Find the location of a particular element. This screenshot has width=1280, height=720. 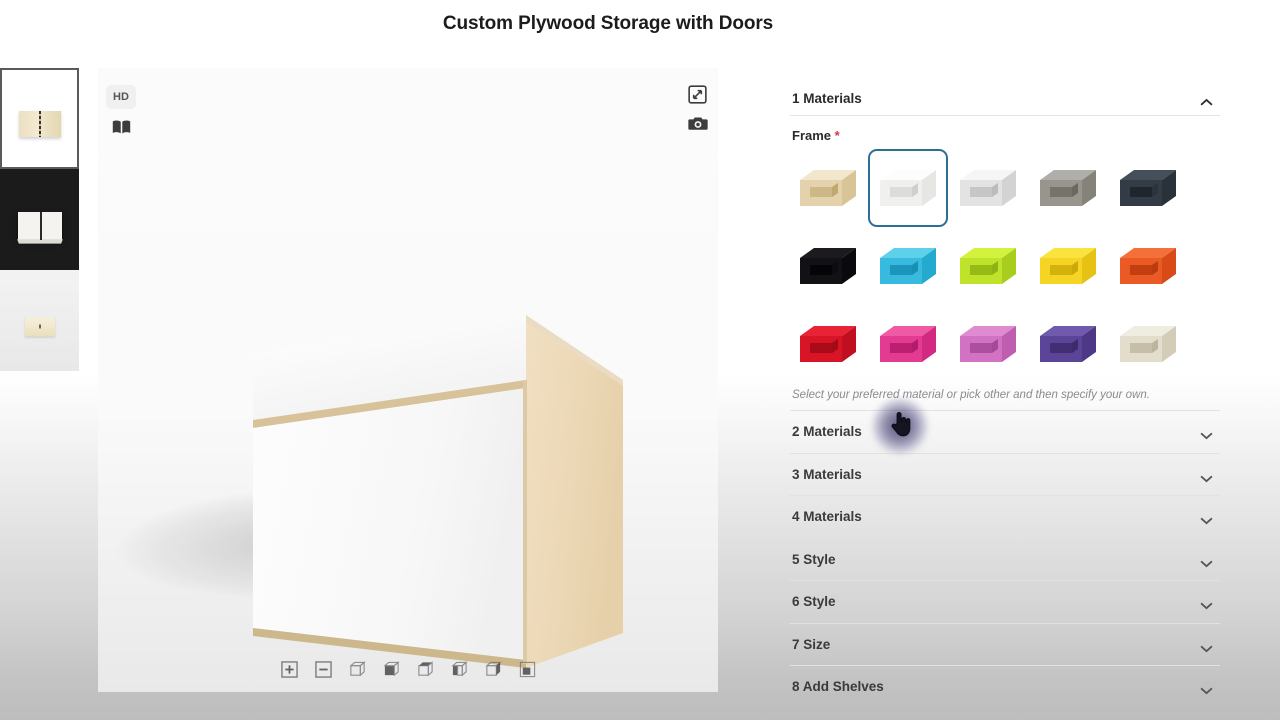

frame-label-text: Frame is located at coordinates (812, 135).